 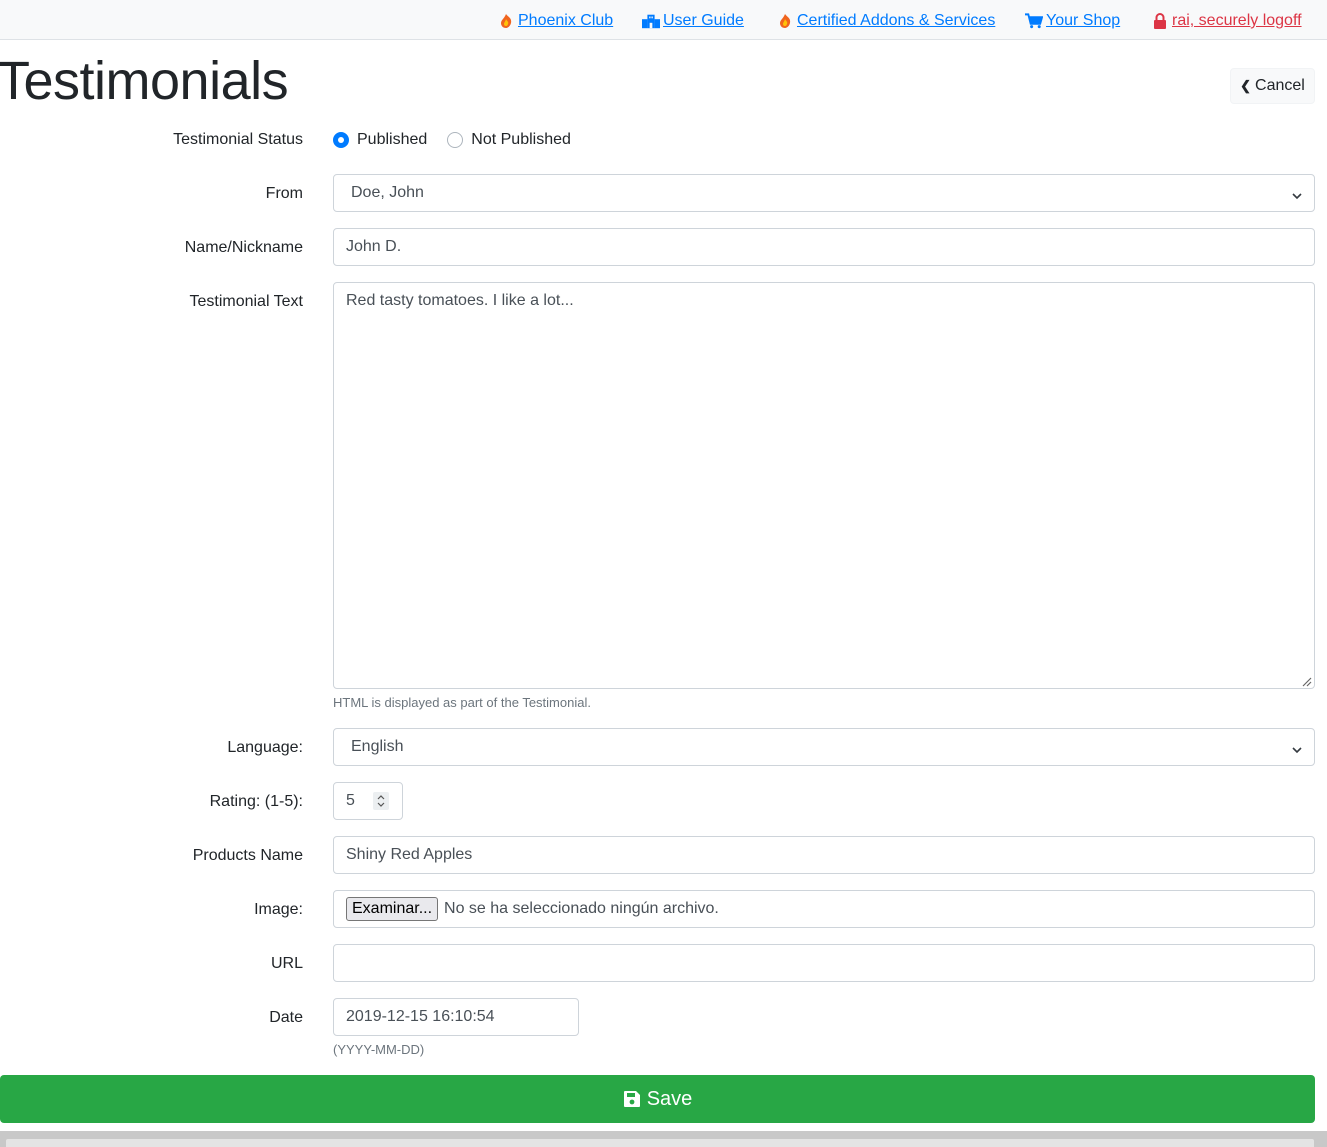 What do you see at coordinates (1246, 85) in the screenshot?
I see `chevron-left-icon: ❮` at bounding box center [1246, 85].